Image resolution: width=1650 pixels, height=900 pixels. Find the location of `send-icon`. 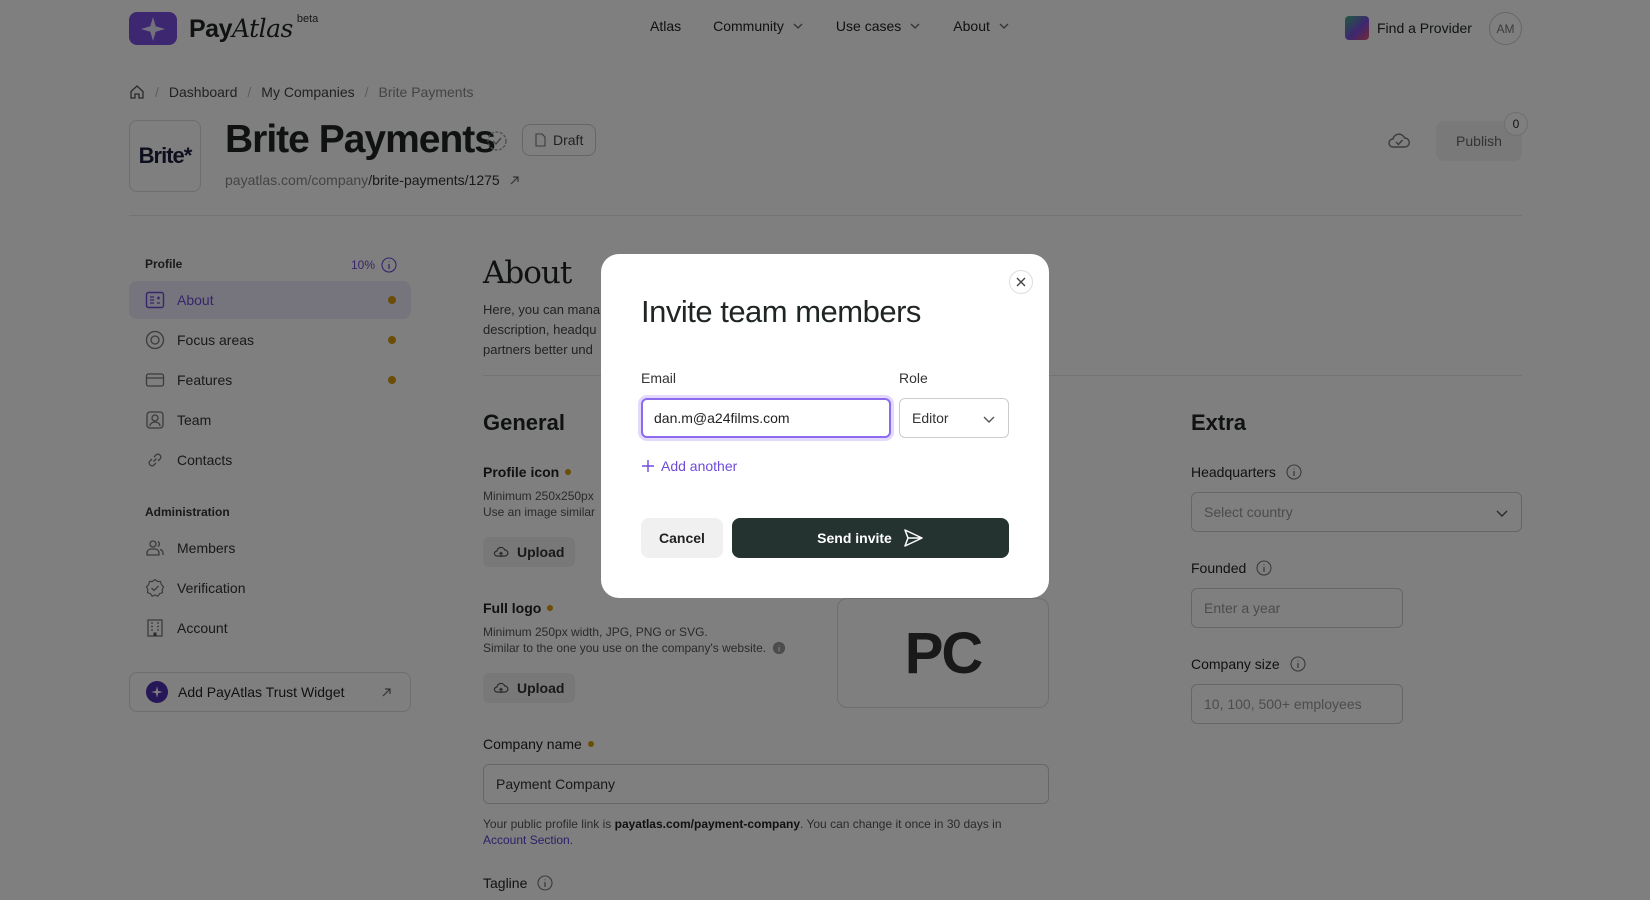

send-icon is located at coordinates (913, 538).